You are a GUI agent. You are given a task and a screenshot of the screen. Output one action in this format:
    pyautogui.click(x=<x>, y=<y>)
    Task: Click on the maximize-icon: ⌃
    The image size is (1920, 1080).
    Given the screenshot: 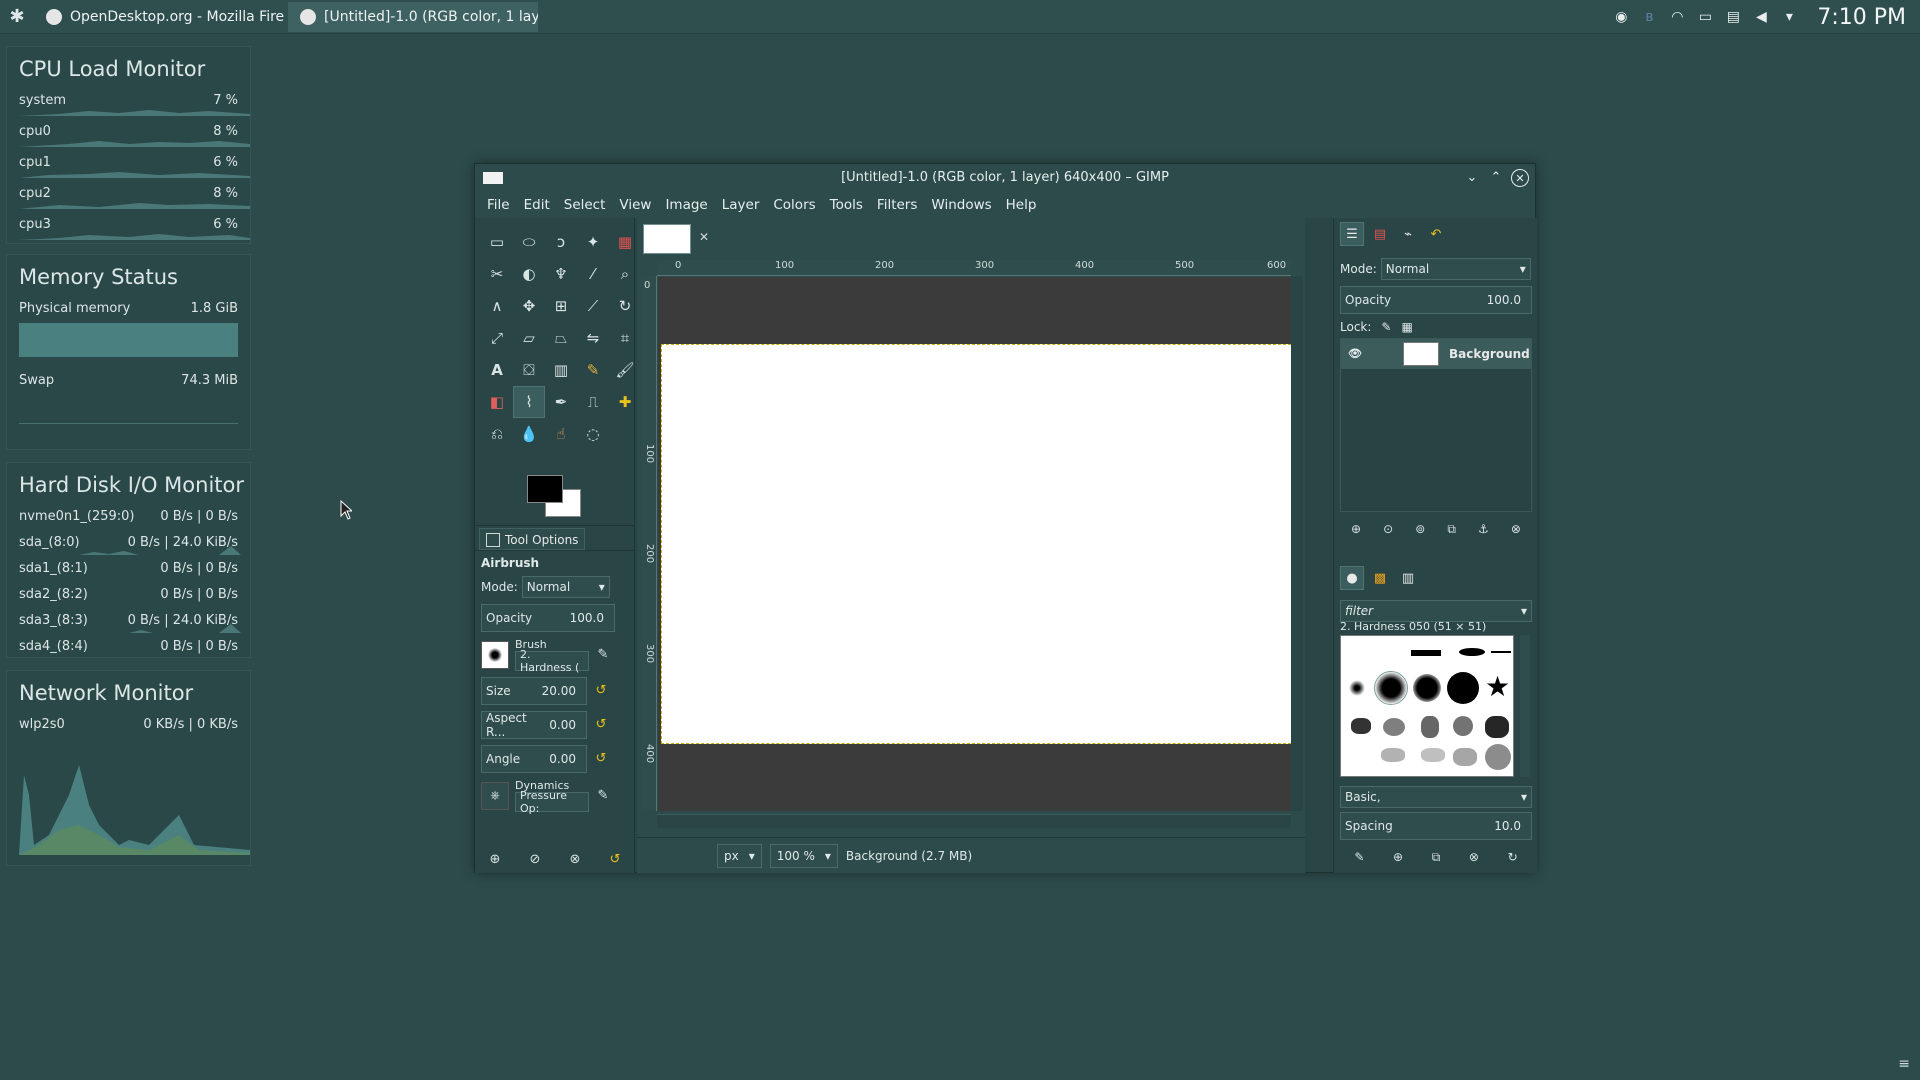 What is the action you would take?
    pyautogui.click(x=1496, y=178)
    